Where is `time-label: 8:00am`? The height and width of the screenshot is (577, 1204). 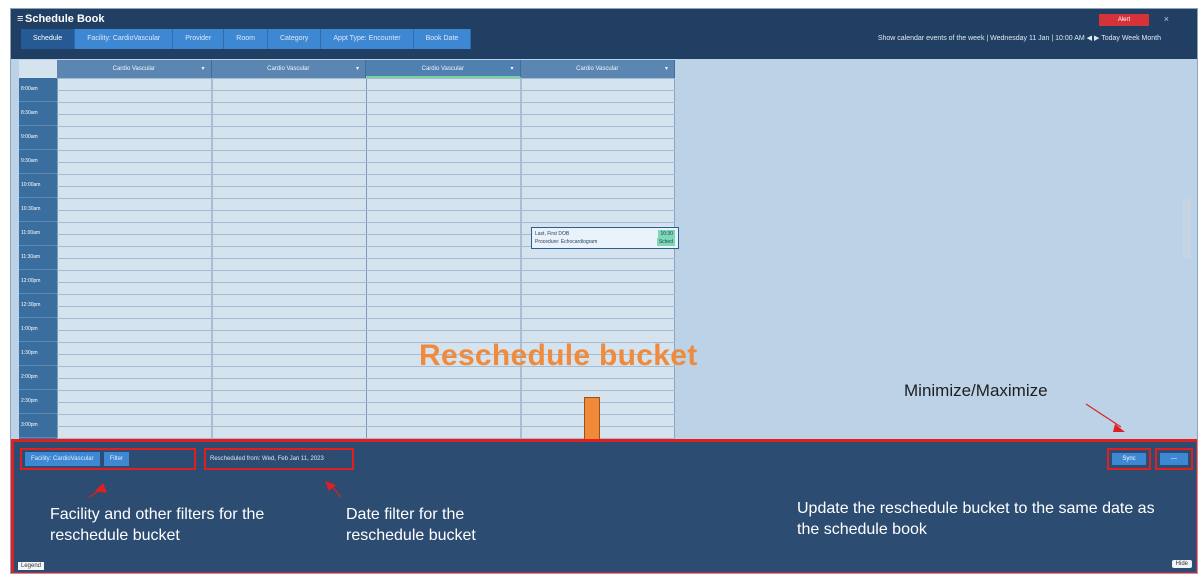 time-label: 8:00am is located at coordinates (38, 90).